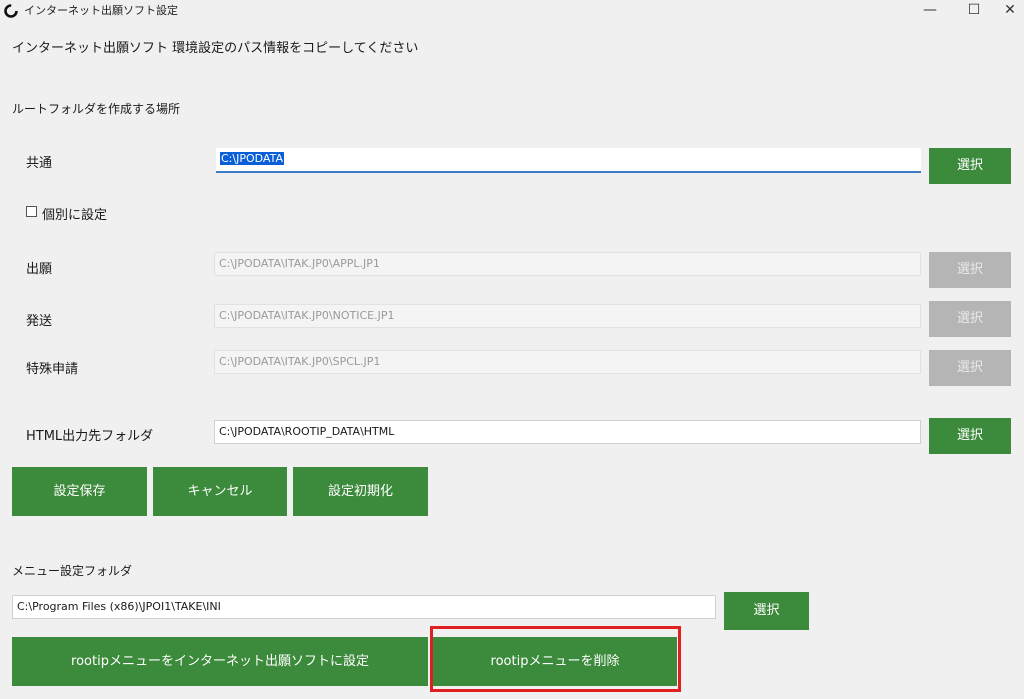 Image resolution: width=1024 pixels, height=699 pixels. I want to click on dispatch-select-button: 選択, so click(970, 319).